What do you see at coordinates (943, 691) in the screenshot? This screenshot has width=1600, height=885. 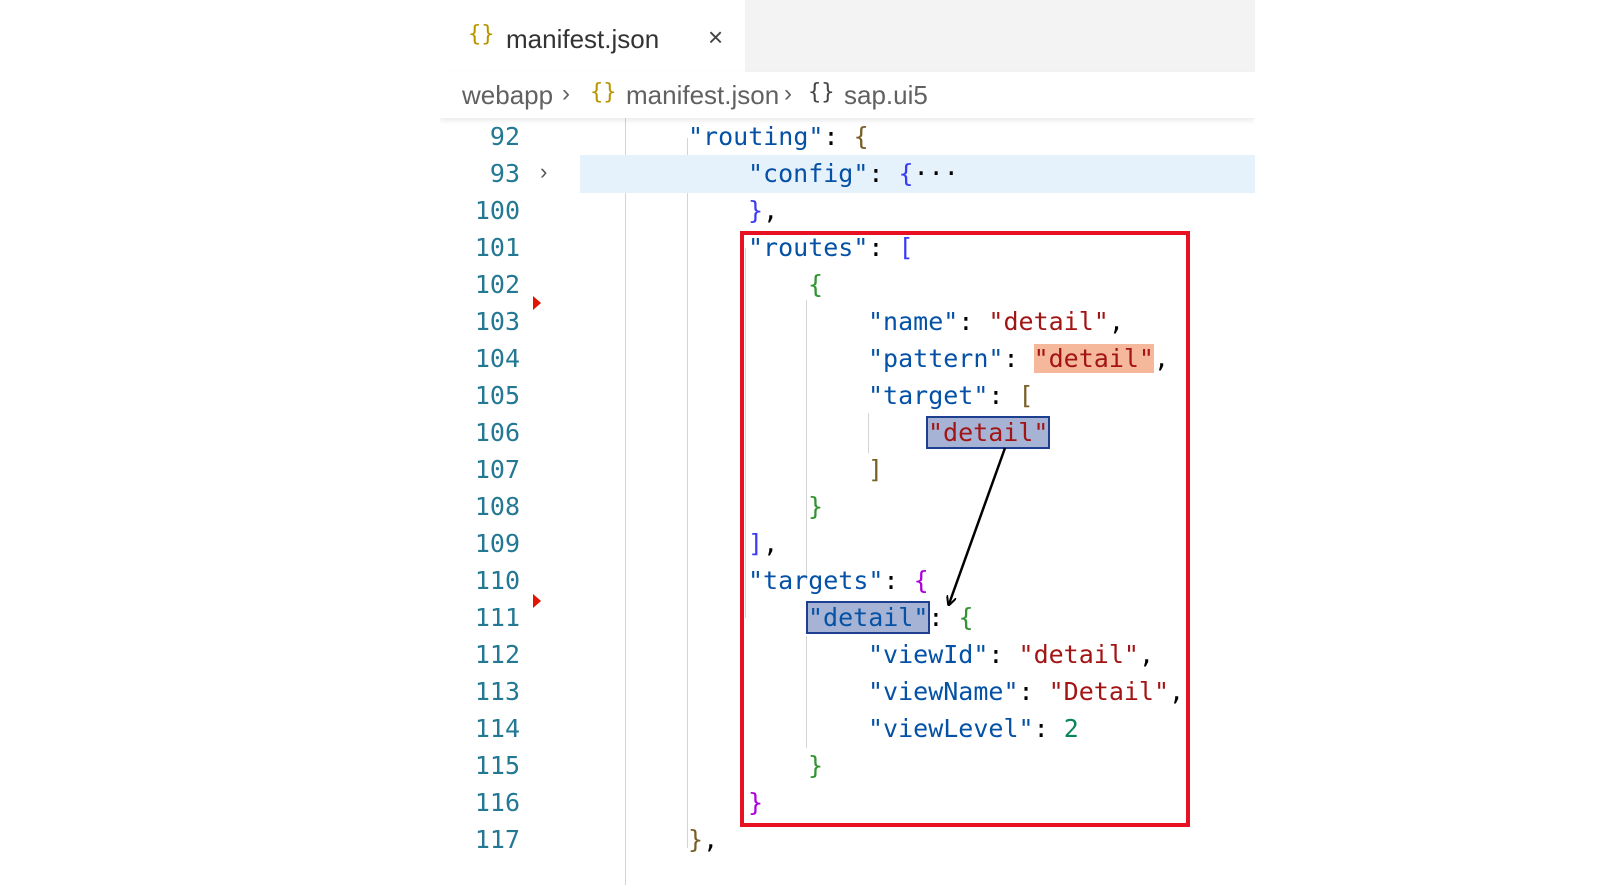 I see `json-key-viewName: "viewName"` at bounding box center [943, 691].